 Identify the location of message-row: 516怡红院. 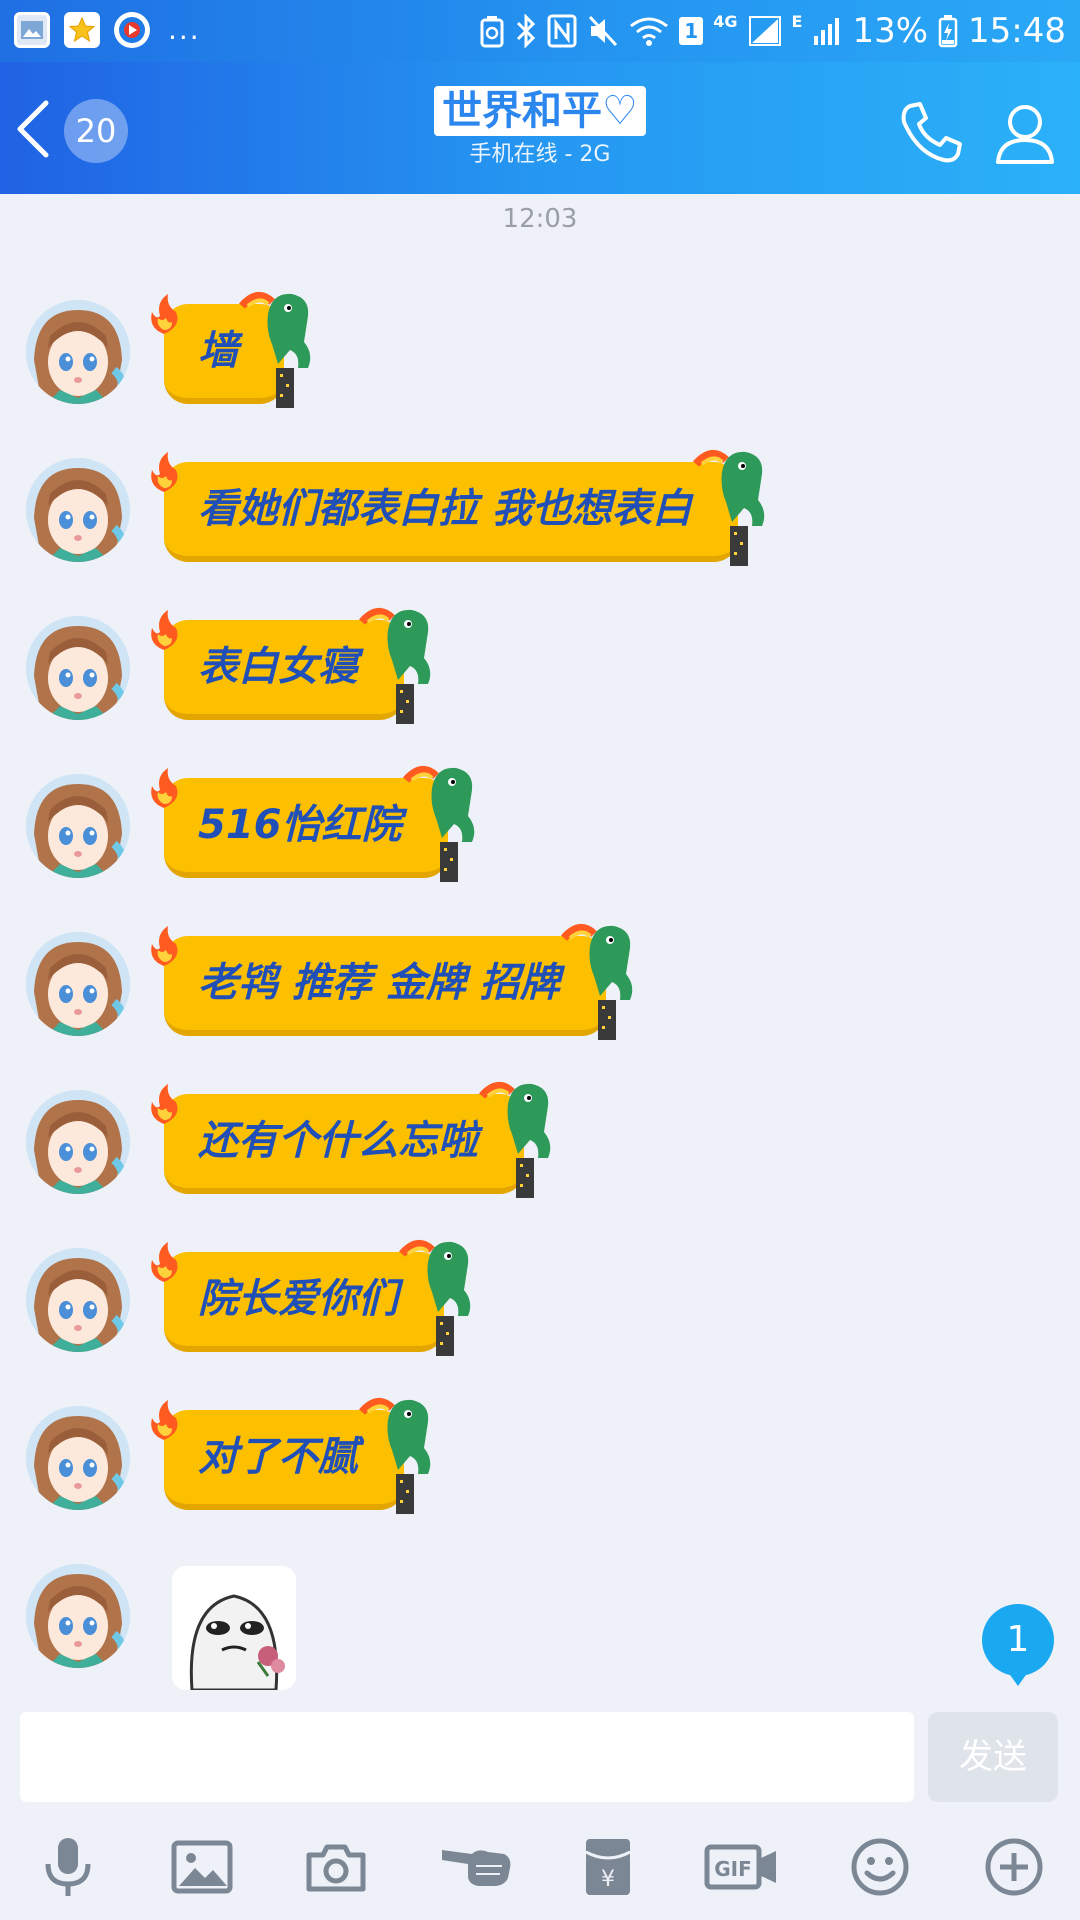
(540, 824).